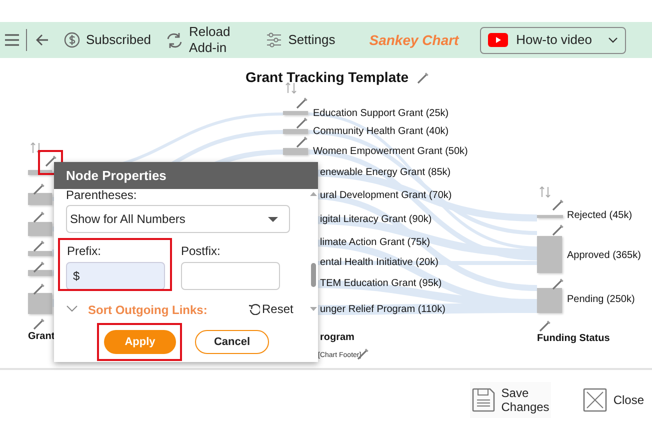  I want to click on field-label: Prefix:, so click(84, 251).